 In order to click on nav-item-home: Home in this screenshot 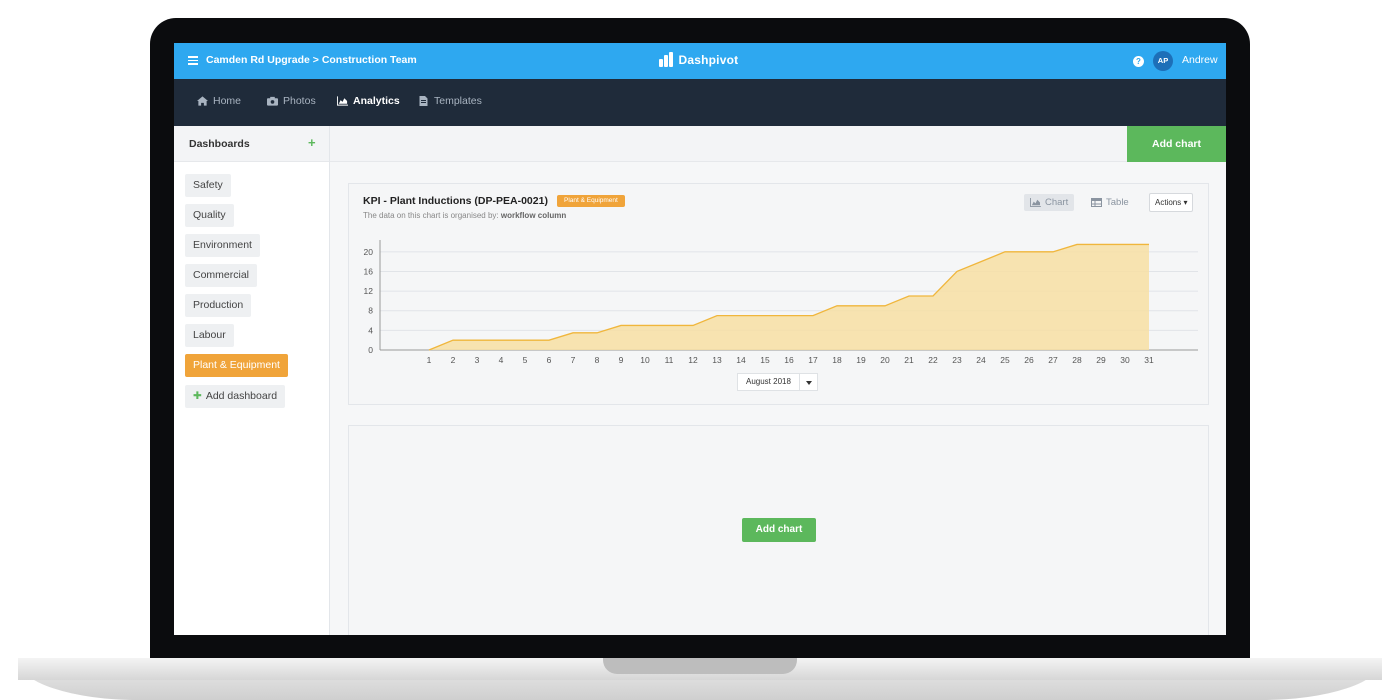, I will do `click(219, 101)`.